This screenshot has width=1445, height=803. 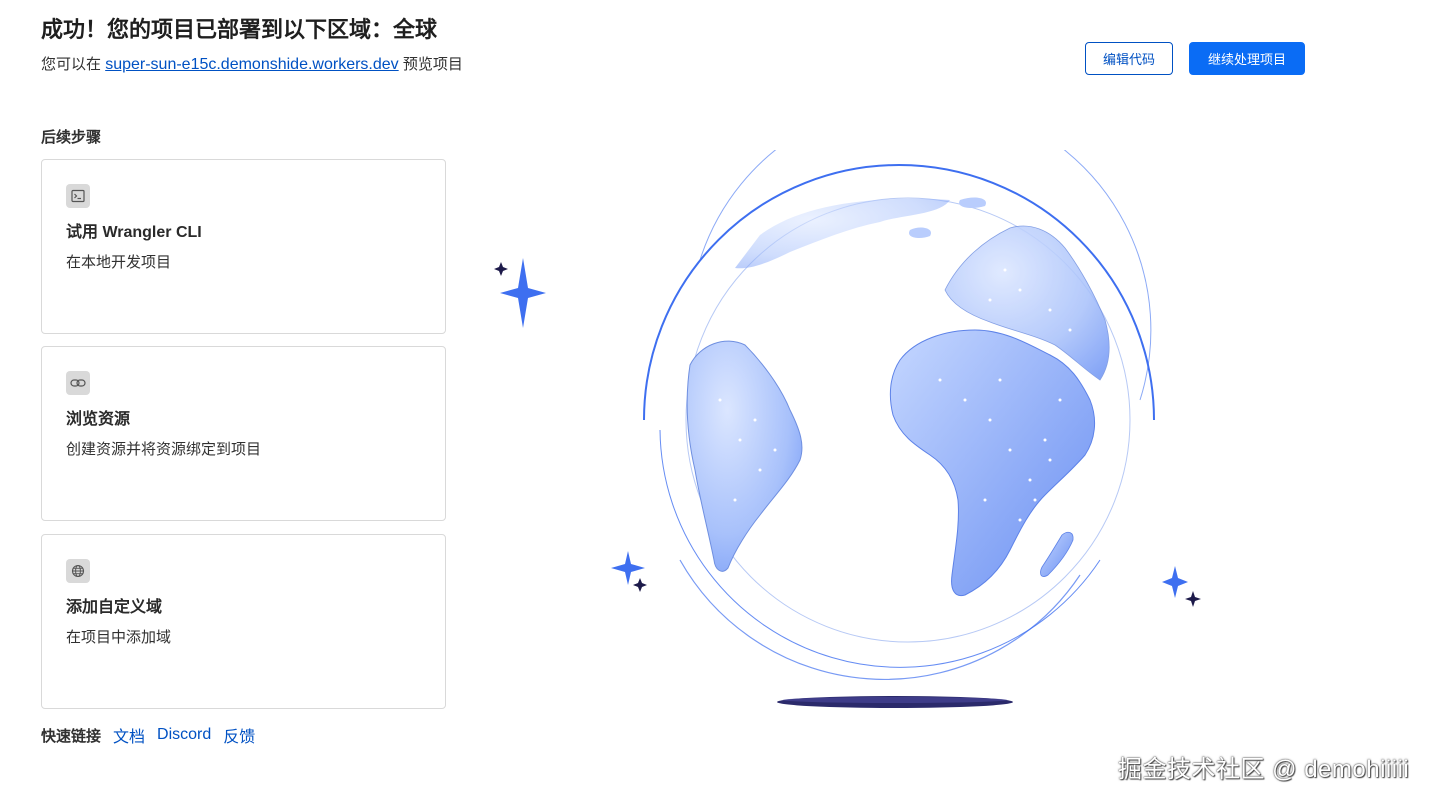 What do you see at coordinates (1247, 58) in the screenshot?
I see `continue-project-button: 继续处理项目` at bounding box center [1247, 58].